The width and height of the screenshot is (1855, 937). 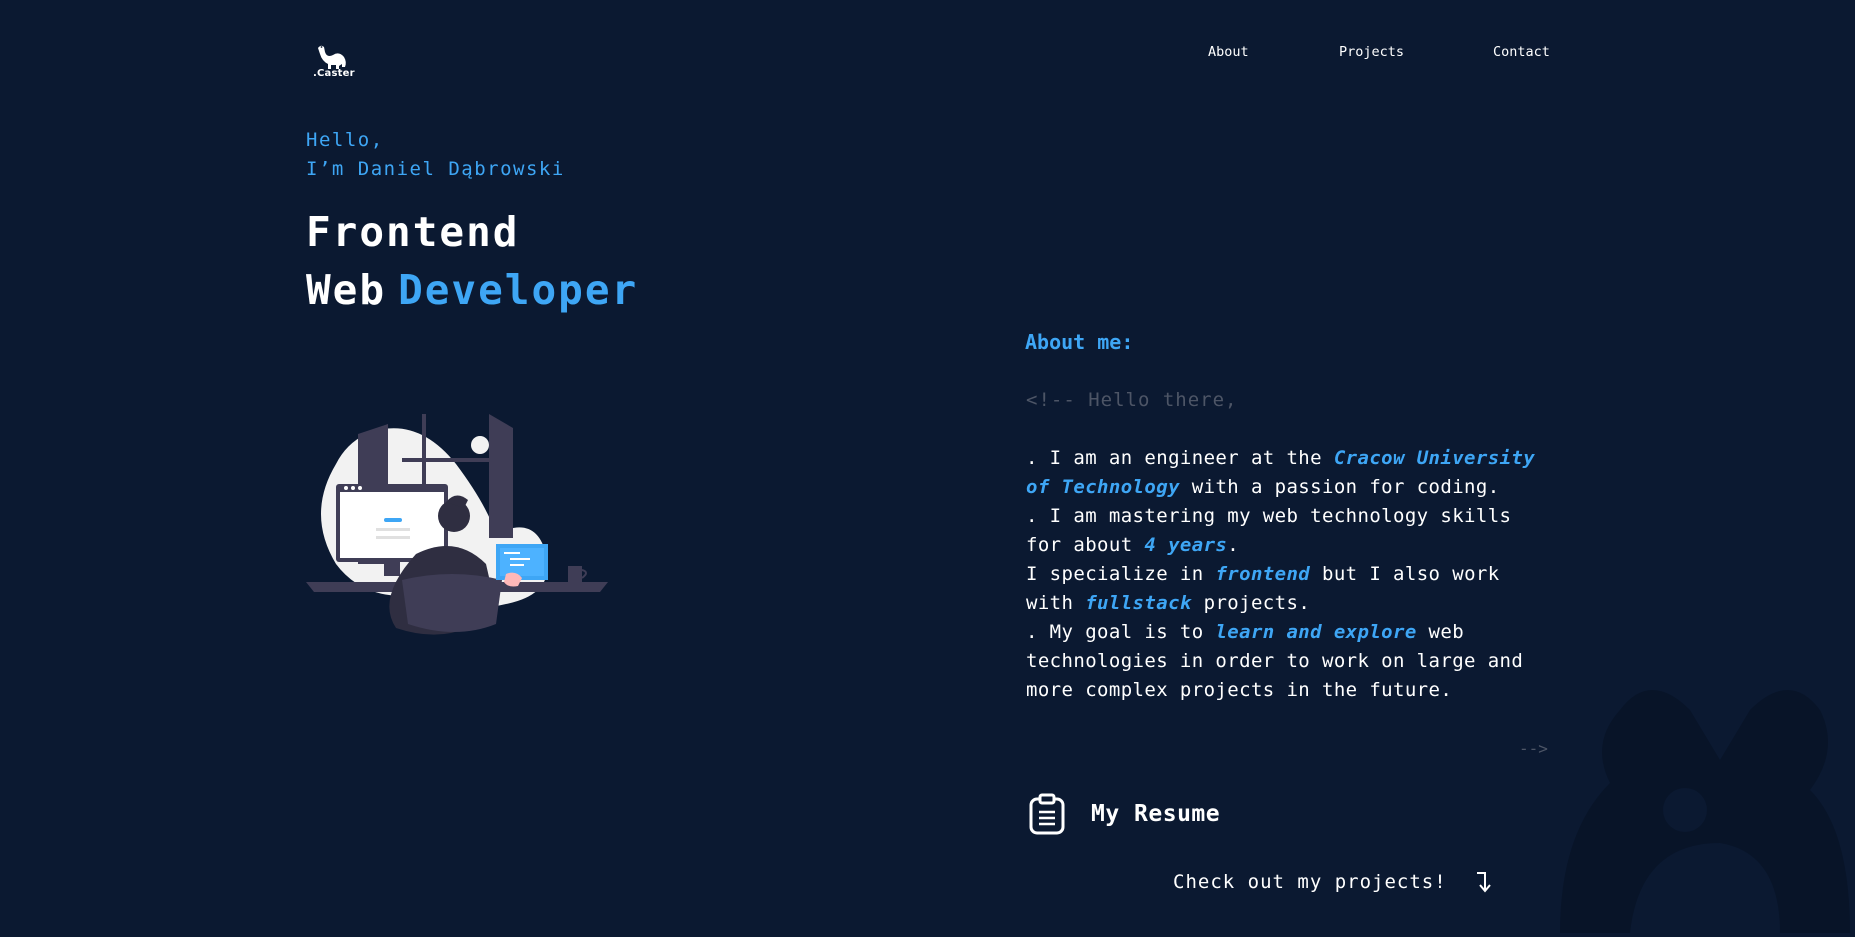 What do you see at coordinates (1521, 52) in the screenshot?
I see `nav-link-contact: Contact` at bounding box center [1521, 52].